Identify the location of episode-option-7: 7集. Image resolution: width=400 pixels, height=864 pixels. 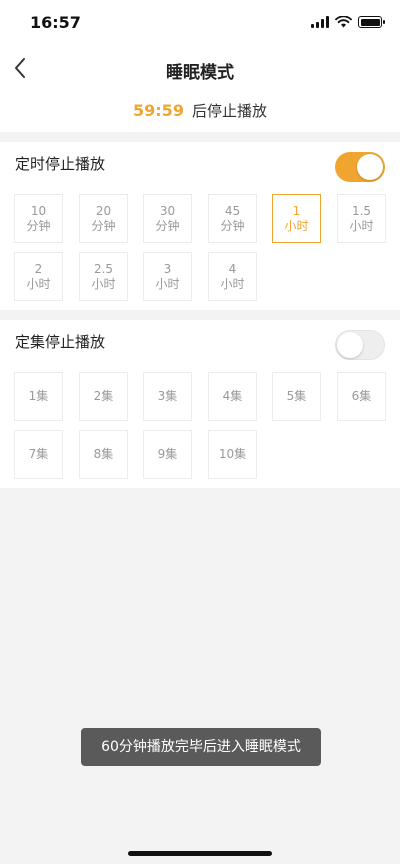
(38, 454).